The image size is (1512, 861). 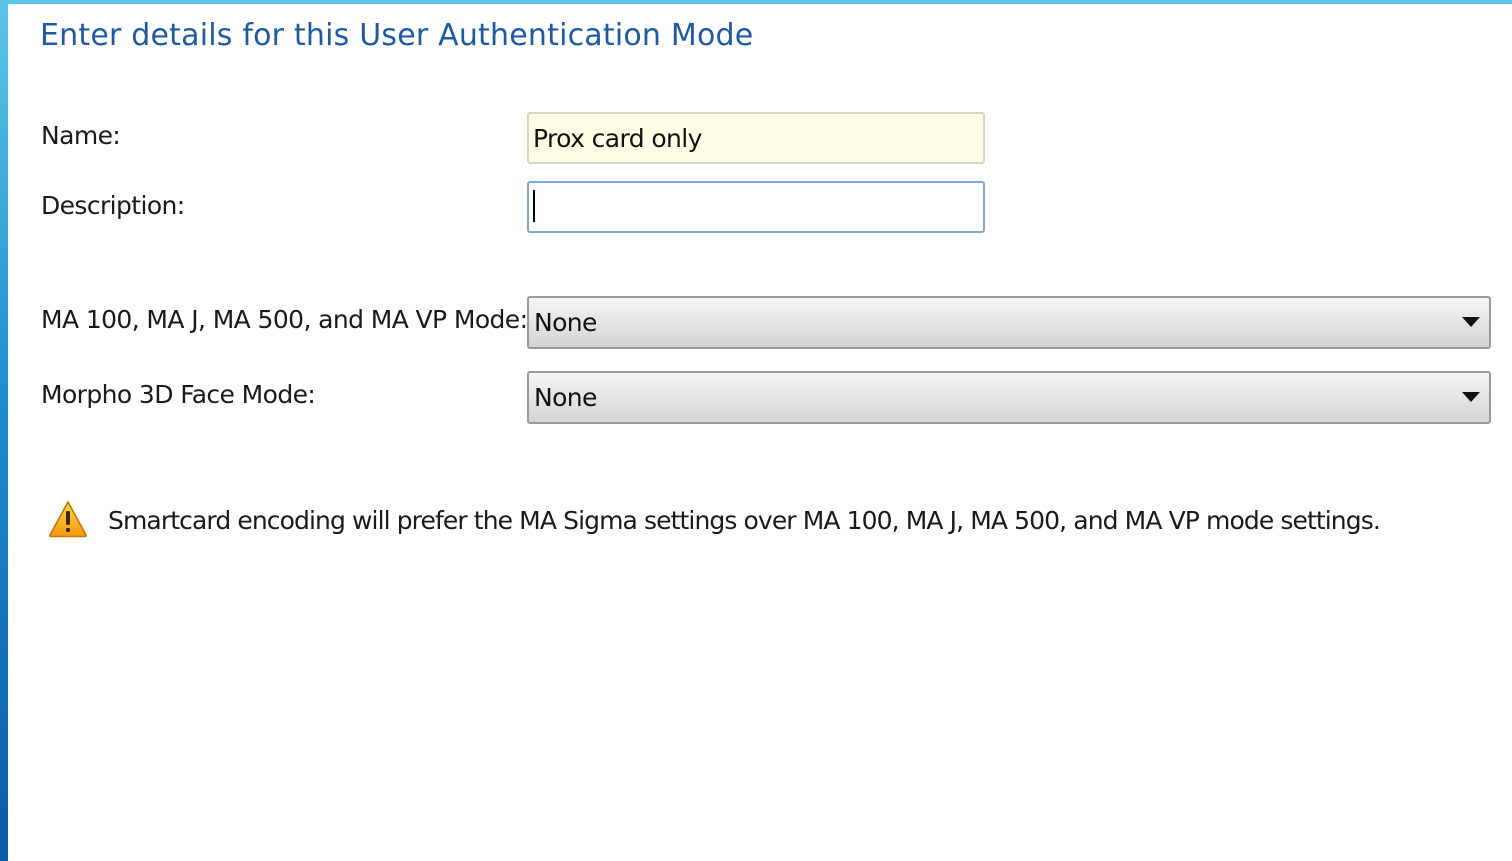 What do you see at coordinates (756, 2) in the screenshot?
I see `window-frame-top` at bounding box center [756, 2].